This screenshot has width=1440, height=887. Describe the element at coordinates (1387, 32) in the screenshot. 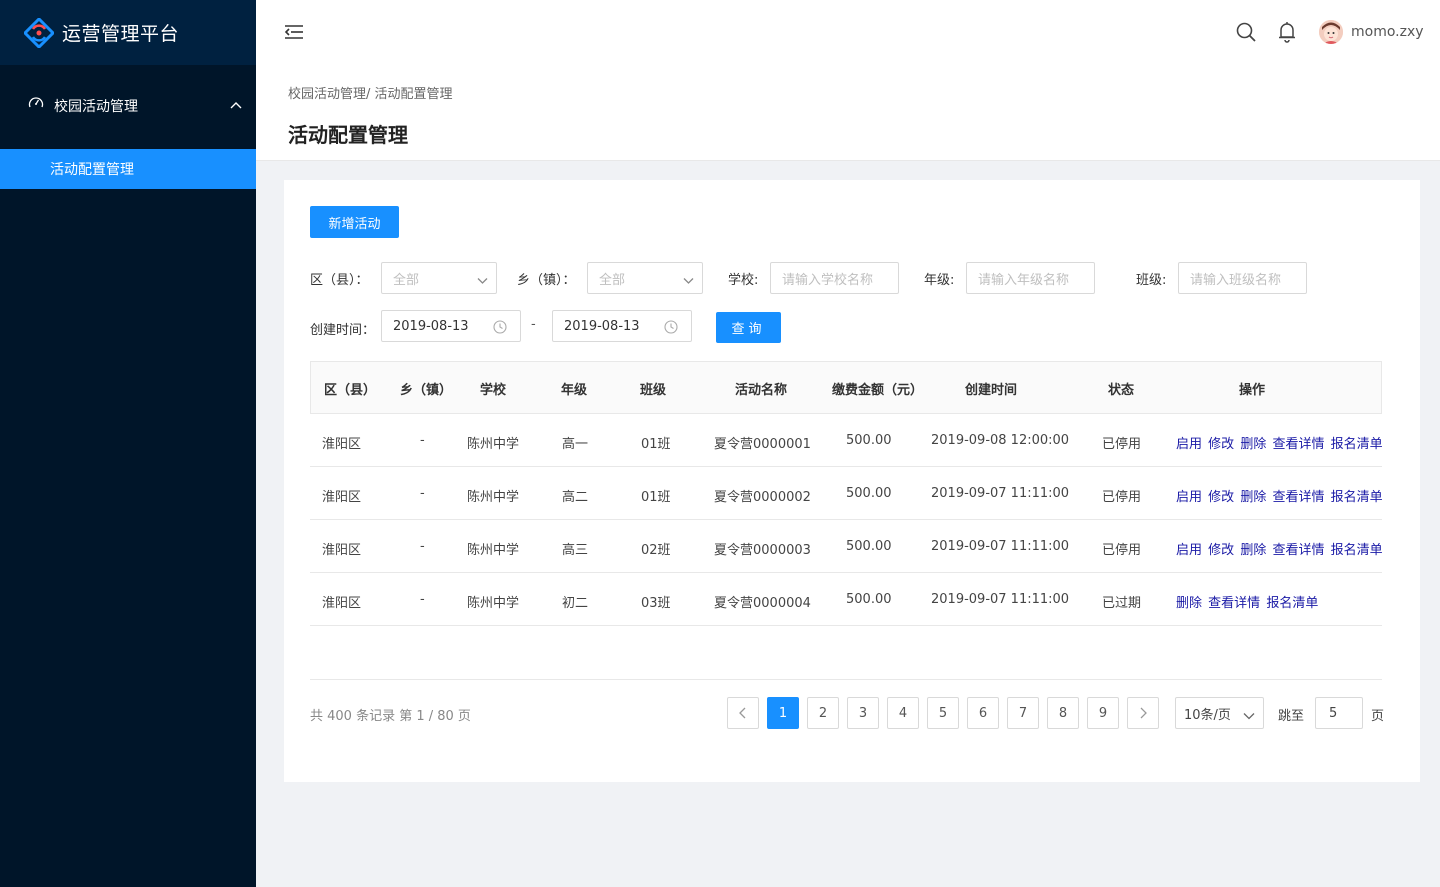

I see `username: momo.zxy` at that location.